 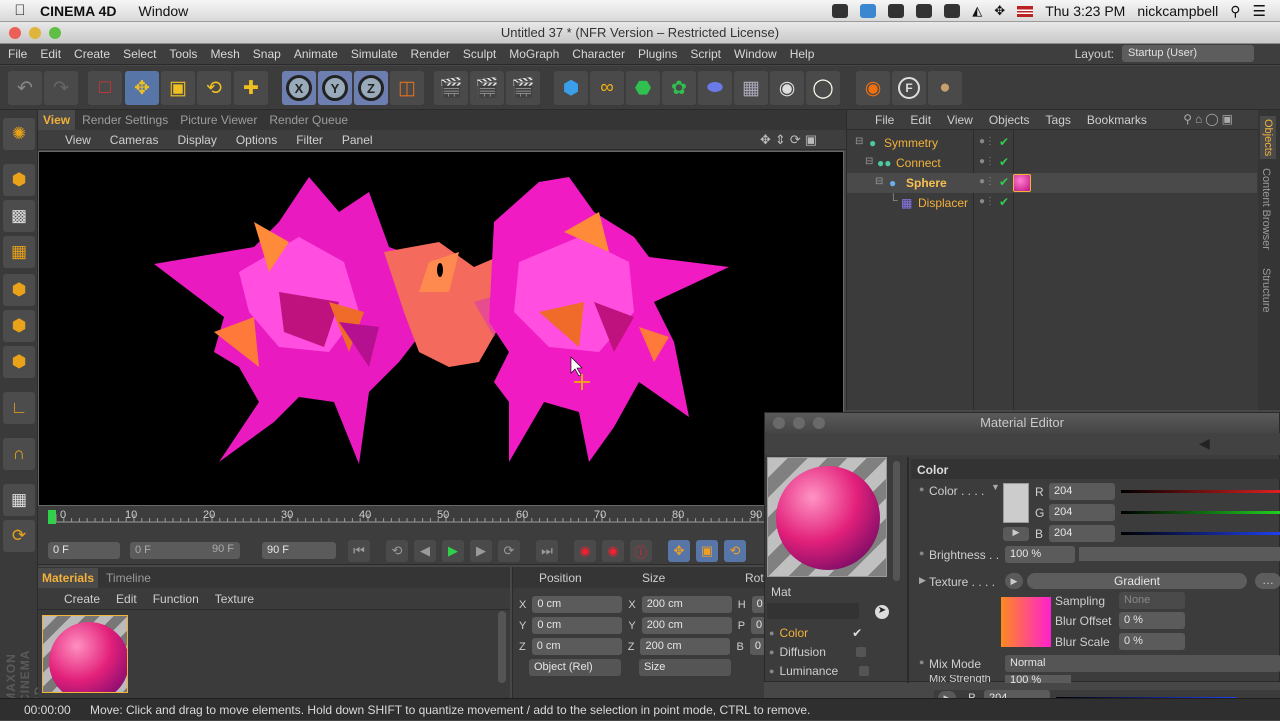 I want to click on mix-mode-select: Normal, so click(x=1142, y=663).